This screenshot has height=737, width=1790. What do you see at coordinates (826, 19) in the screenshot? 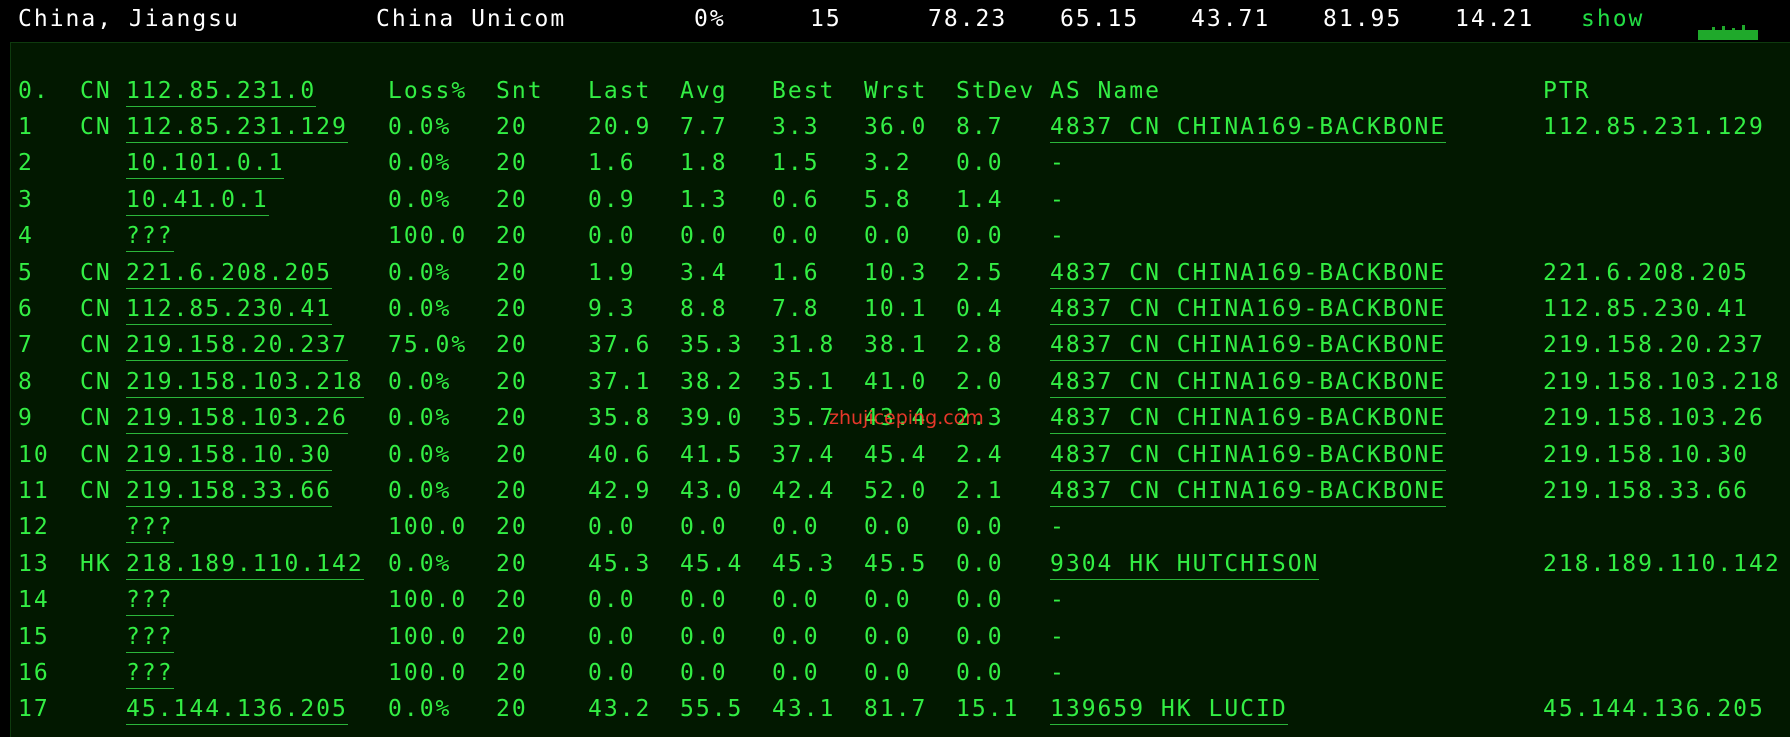
I see `summary-sent: 15` at bounding box center [826, 19].